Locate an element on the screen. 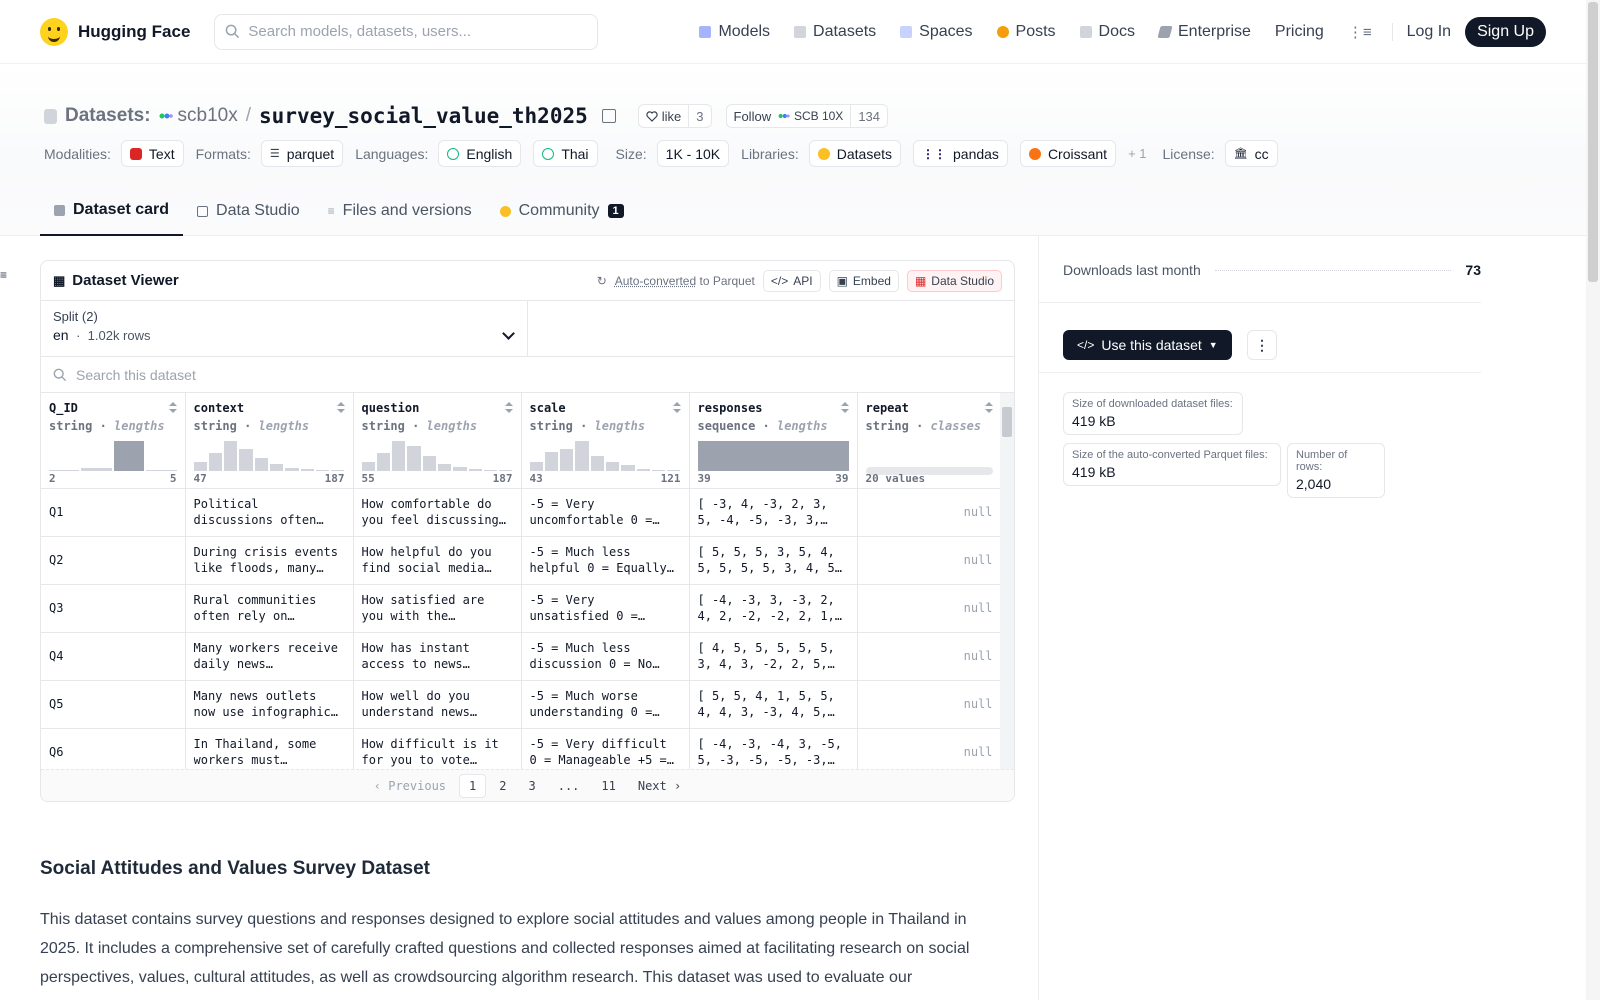  column-header-question: question string · lengths 55 187 is located at coordinates (437, 441).